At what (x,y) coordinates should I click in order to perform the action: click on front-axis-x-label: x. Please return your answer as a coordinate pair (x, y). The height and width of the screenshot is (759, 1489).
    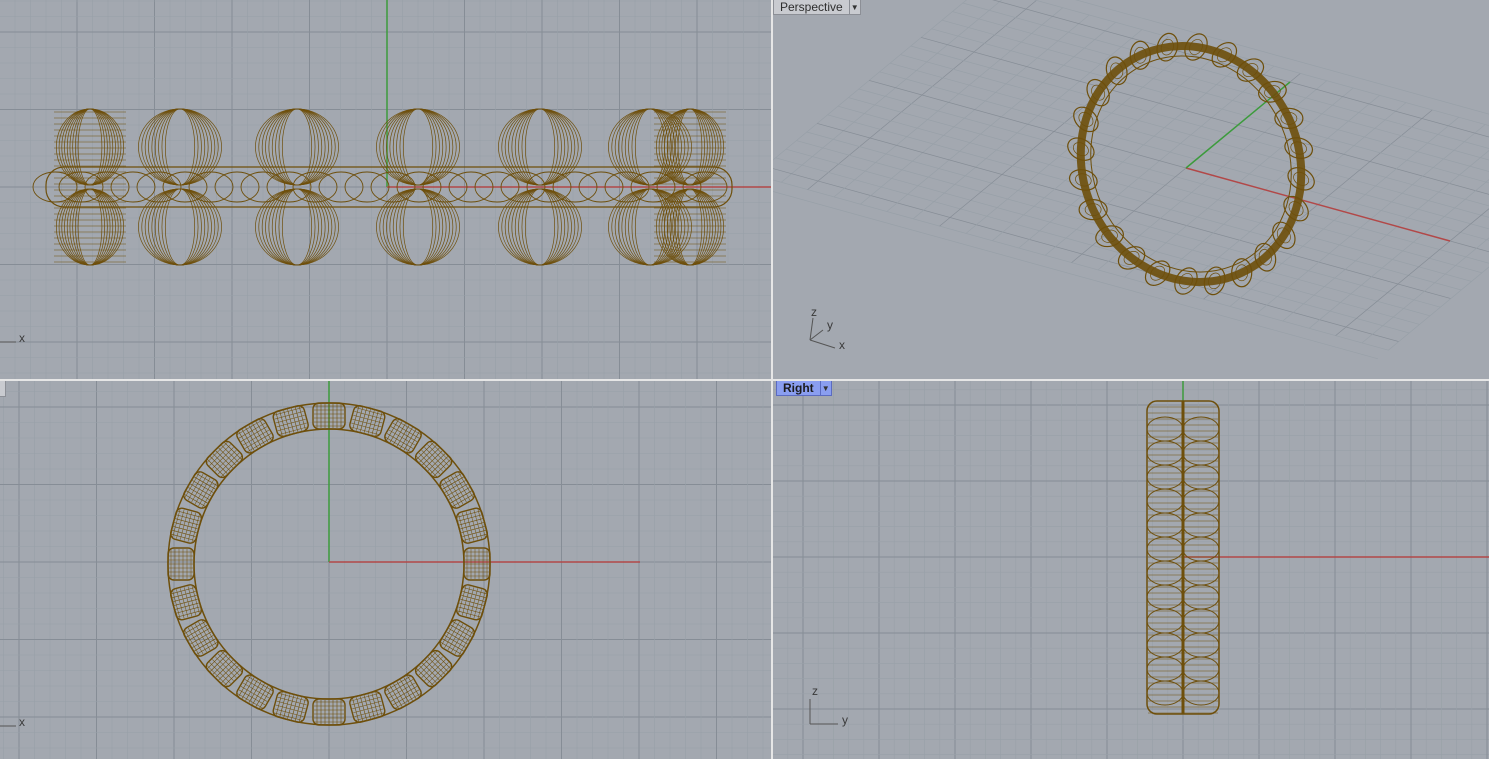
    Looking at the image, I should click on (22, 338).